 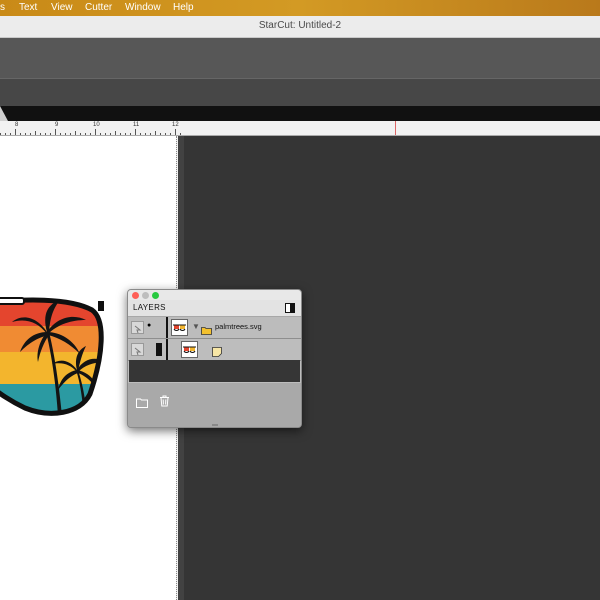 What do you see at coordinates (206, 328) in the screenshot?
I see `folder-icon` at bounding box center [206, 328].